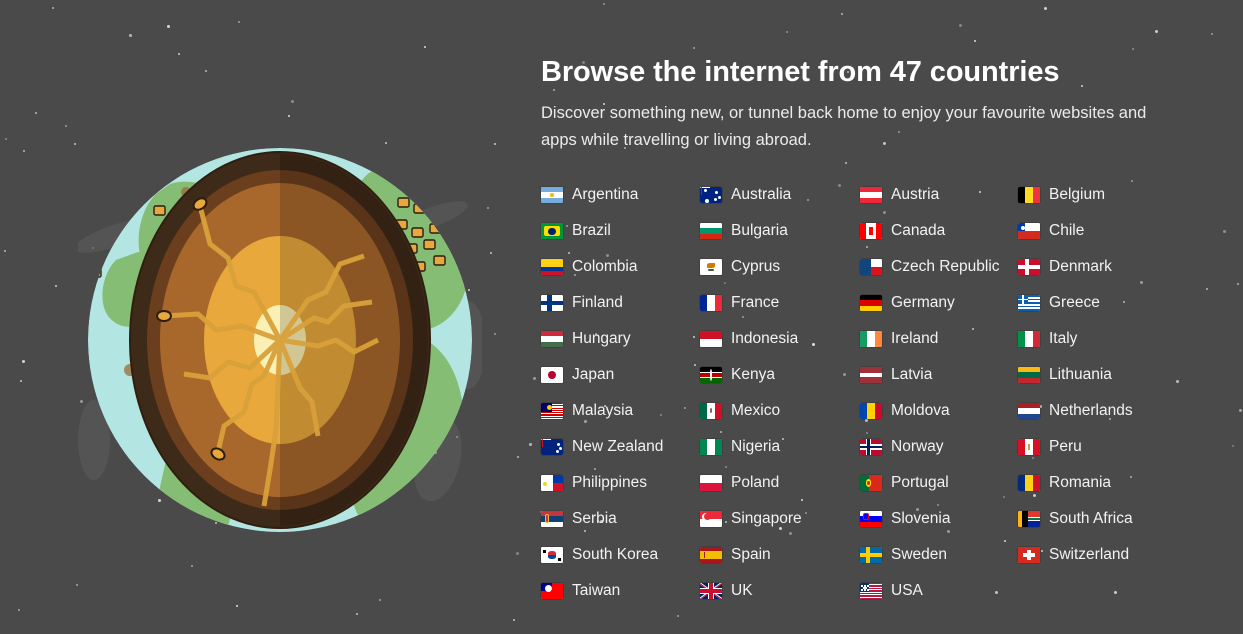 This screenshot has height=634, width=1243. What do you see at coordinates (871, 267) in the screenshot?
I see `flag-cz-icon` at bounding box center [871, 267].